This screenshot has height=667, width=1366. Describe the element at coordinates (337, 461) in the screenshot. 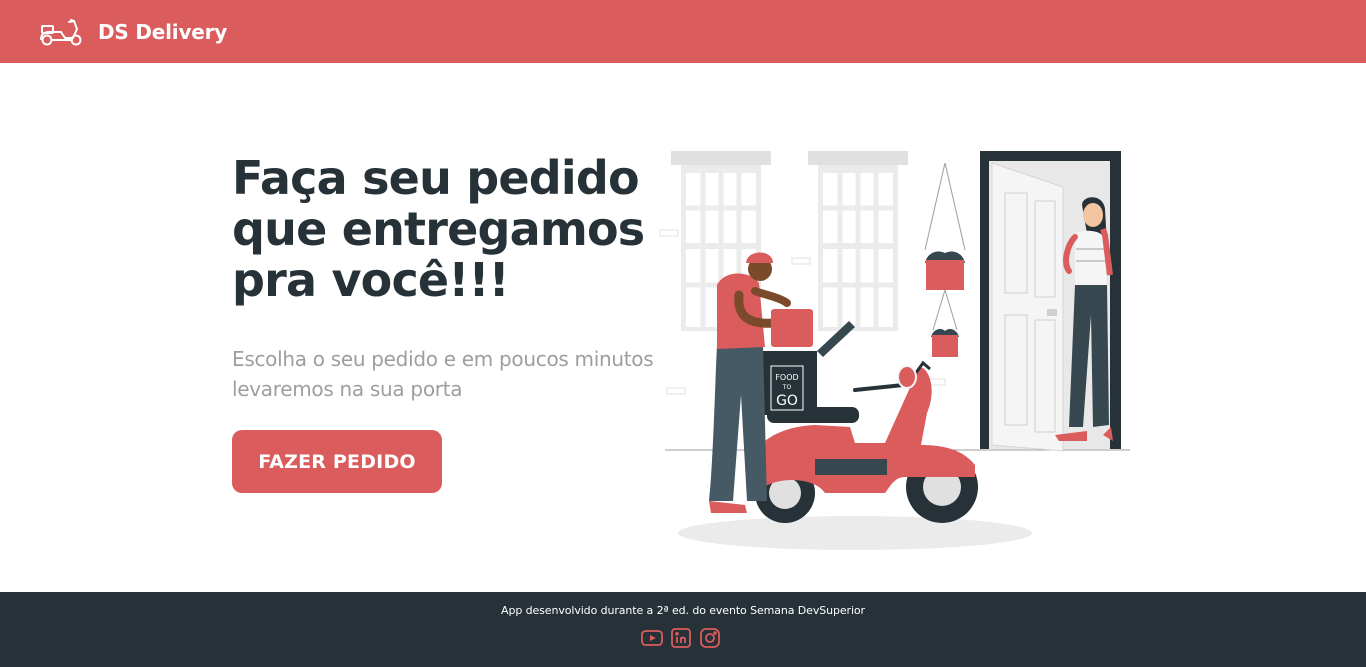

I see `make-order-button: FAZER PEDIDO` at that location.